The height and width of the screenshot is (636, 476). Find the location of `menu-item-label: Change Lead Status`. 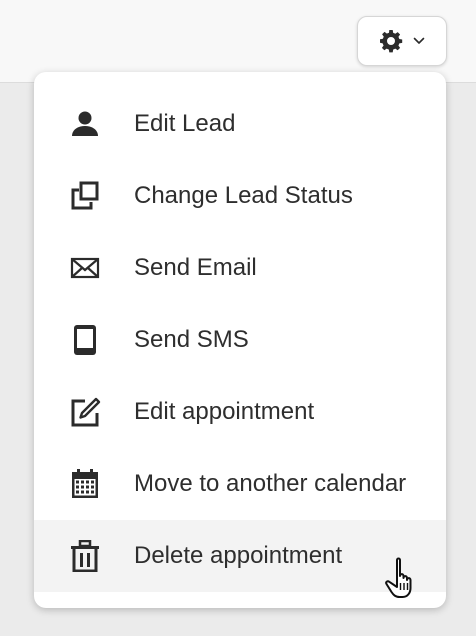

menu-item-label: Change Lead Status is located at coordinates (243, 195).